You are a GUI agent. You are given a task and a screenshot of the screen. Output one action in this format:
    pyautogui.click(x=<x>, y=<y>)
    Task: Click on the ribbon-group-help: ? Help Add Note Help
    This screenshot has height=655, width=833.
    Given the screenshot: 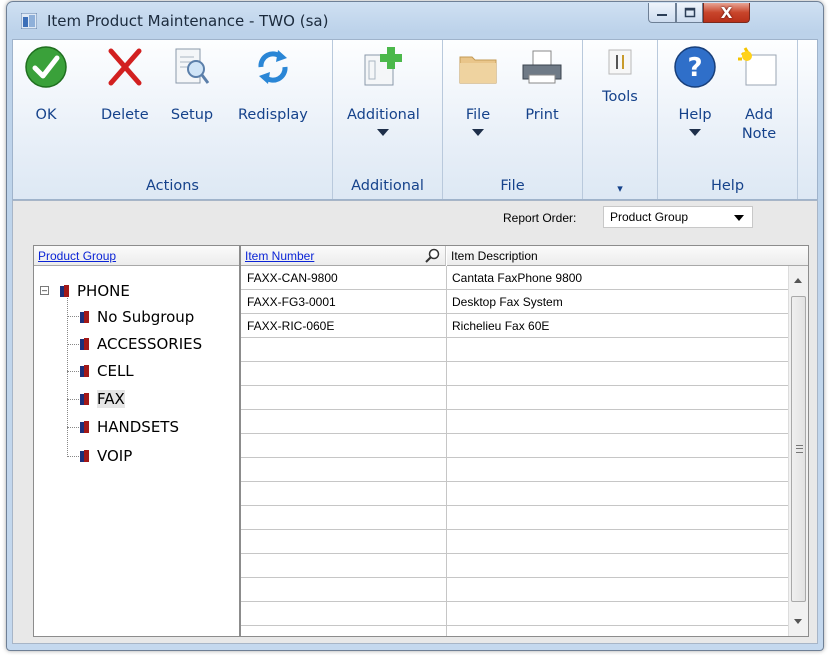 What is the action you would take?
    pyautogui.click(x=728, y=119)
    